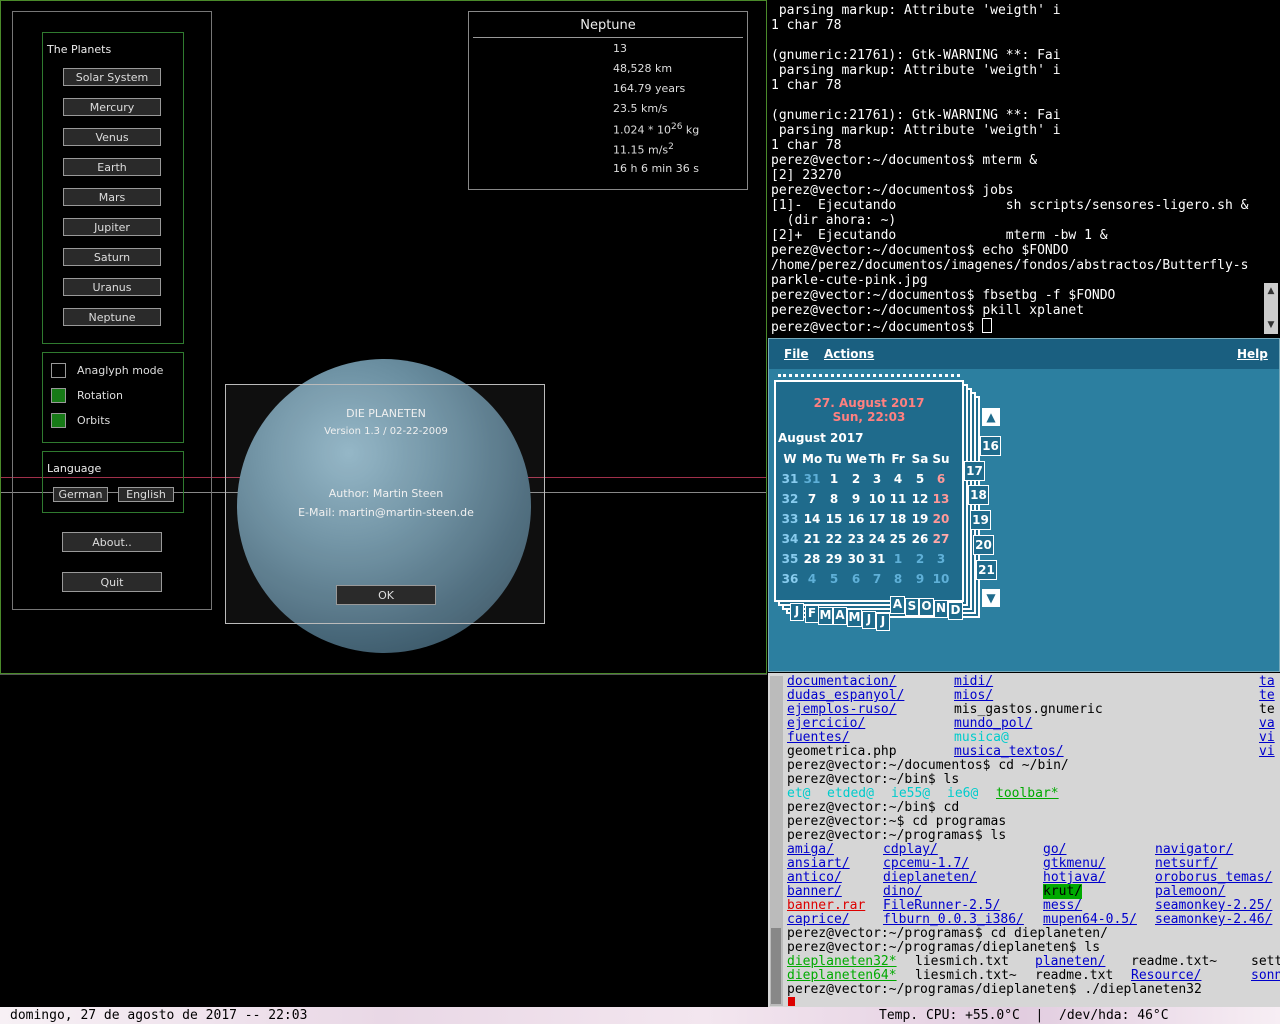 Image resolution: width=1280 pixels, height=1024 pixels. What do you see at coordinates (898, 519) in the screenshot?
I see `calendar-day: 18` at bounding box center [898, 519].